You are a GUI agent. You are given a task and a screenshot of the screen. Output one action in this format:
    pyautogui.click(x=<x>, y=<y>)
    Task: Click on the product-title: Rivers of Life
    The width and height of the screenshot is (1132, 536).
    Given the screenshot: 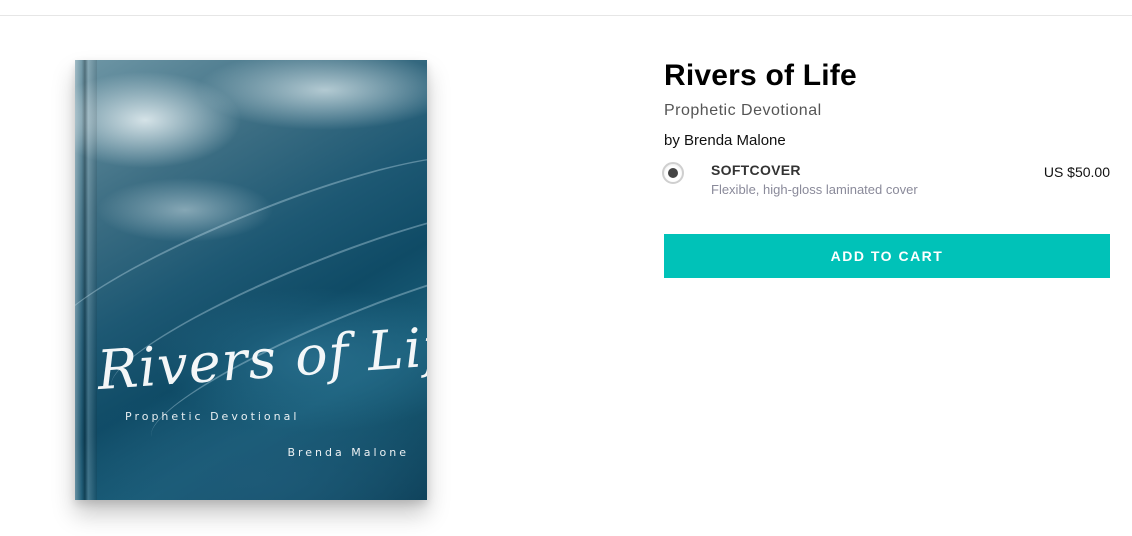 What is the action you would take?
    pyautogui.click(x=760, y=75)
    